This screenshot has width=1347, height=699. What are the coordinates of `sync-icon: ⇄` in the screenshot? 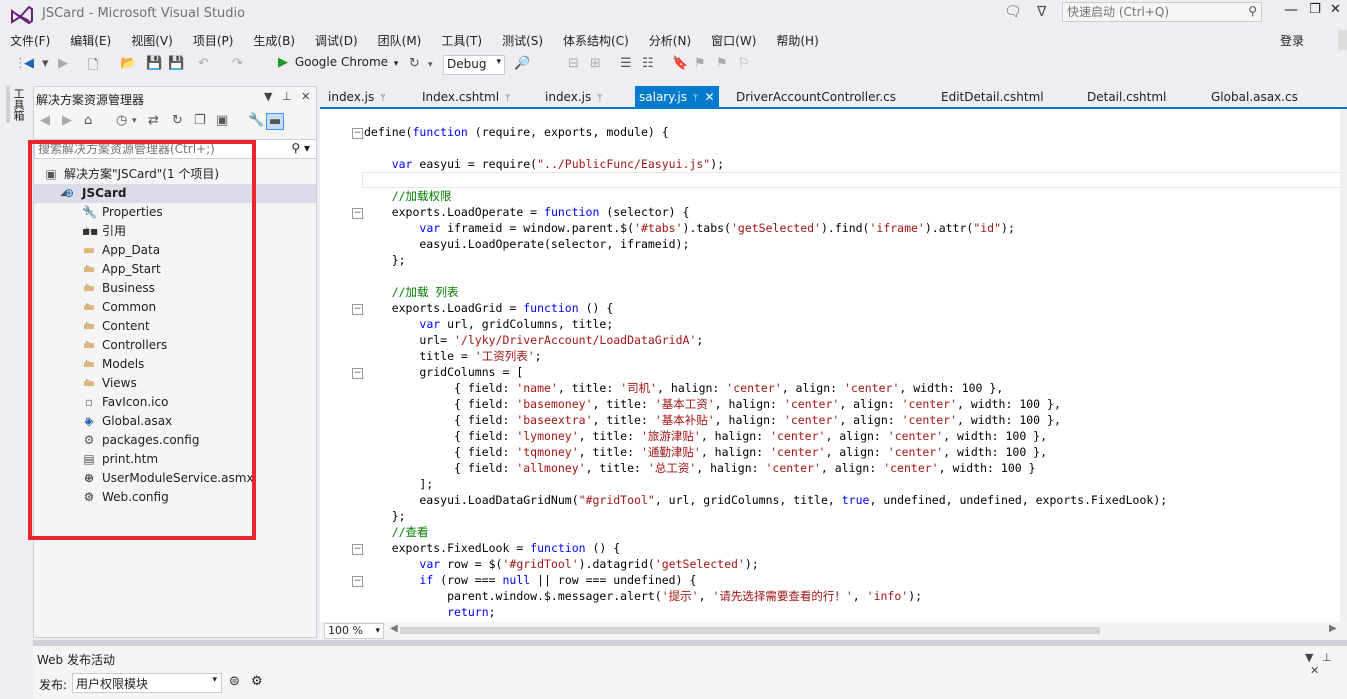 It's located at (153, 120).